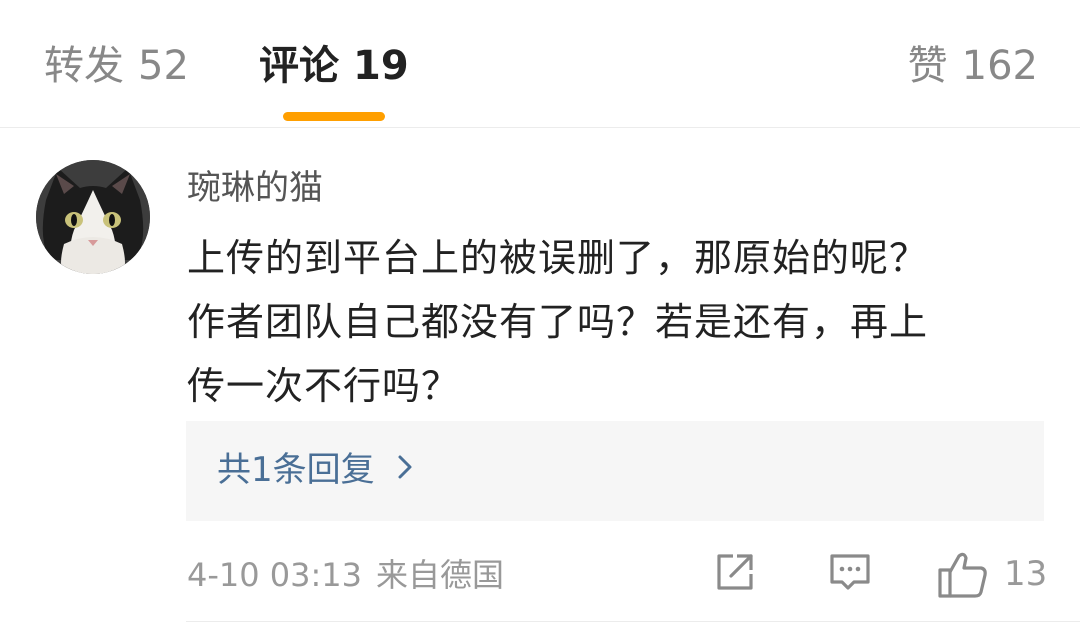 The image size is (1080, 637). What do you see at coordinates (1026, 574) in the screenshot?
I see `like-count: 13` at bounding box center [1026, 574].